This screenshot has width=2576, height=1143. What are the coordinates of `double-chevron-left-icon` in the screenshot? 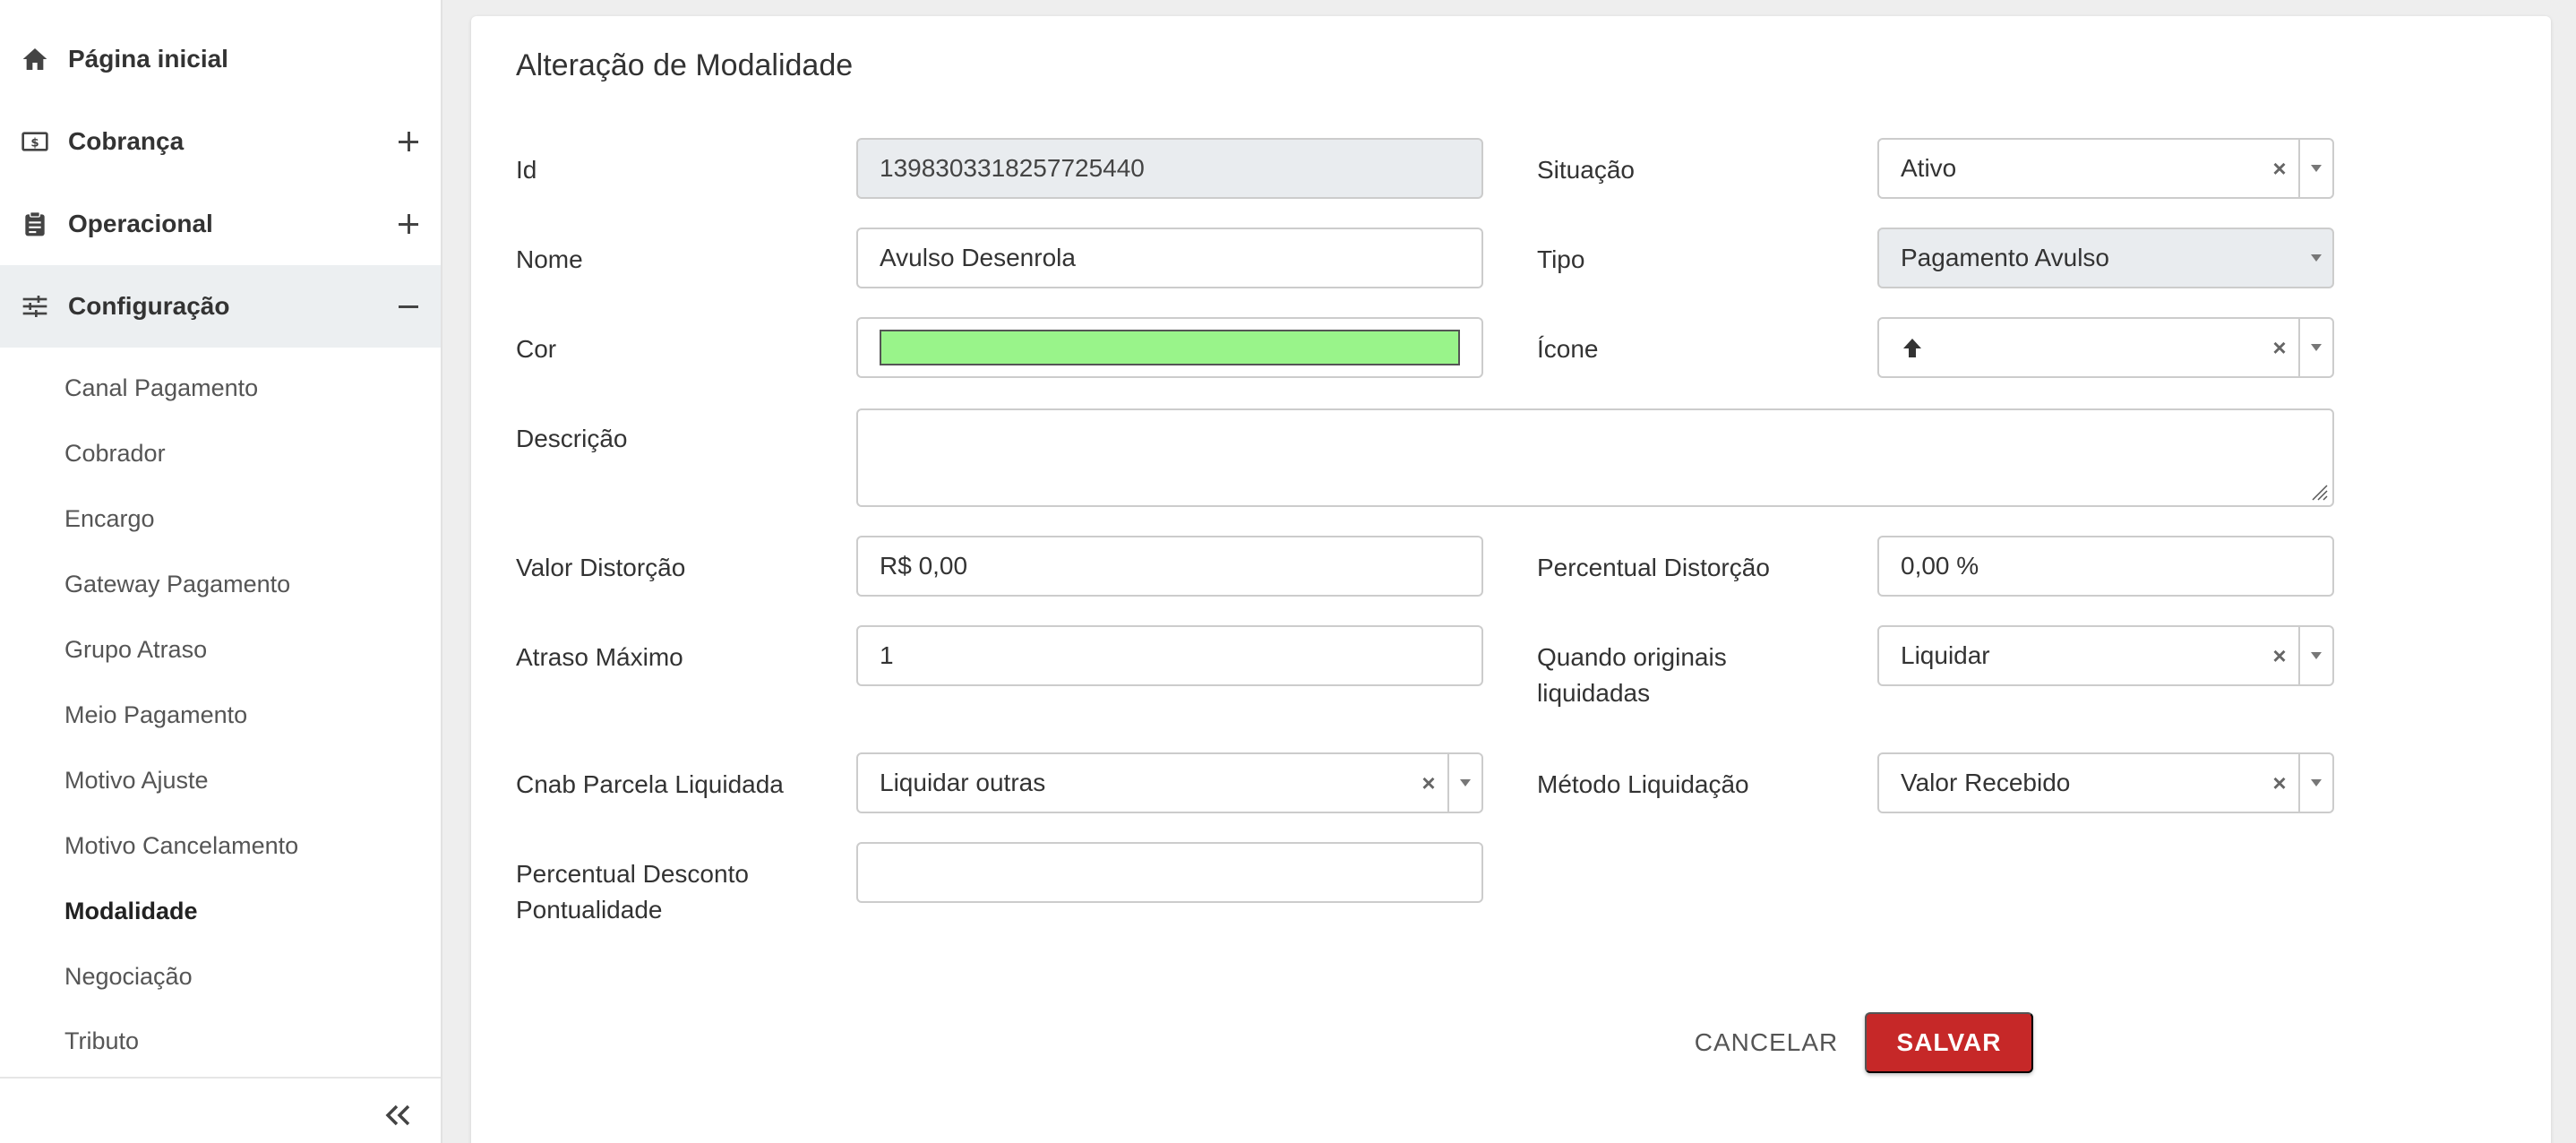 It's located at (398, 1115).